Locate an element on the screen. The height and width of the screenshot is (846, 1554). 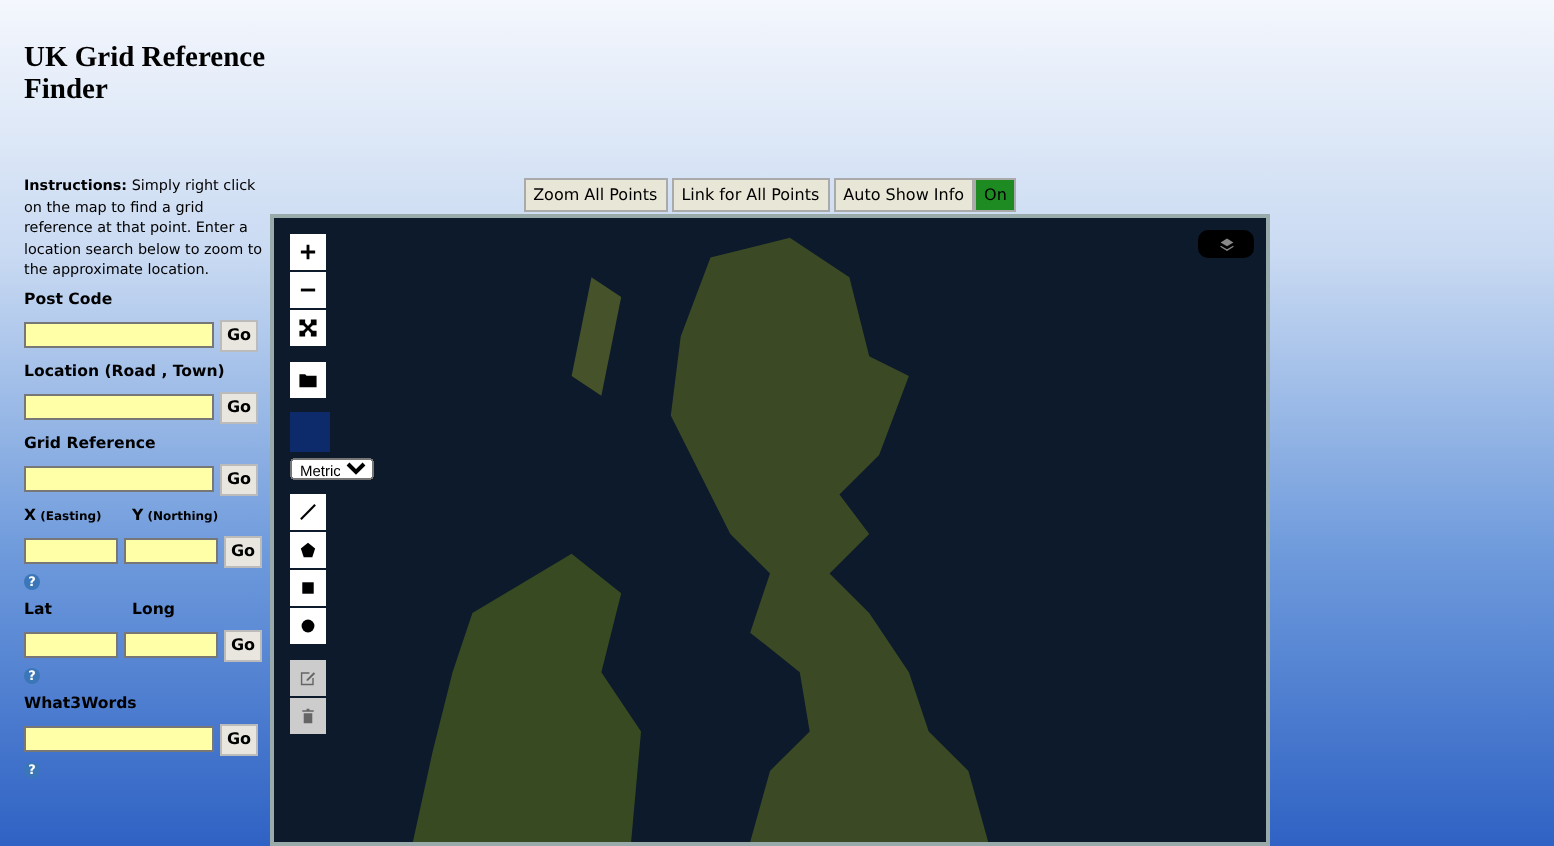
layers-button is located at coordinates (1226, 244).